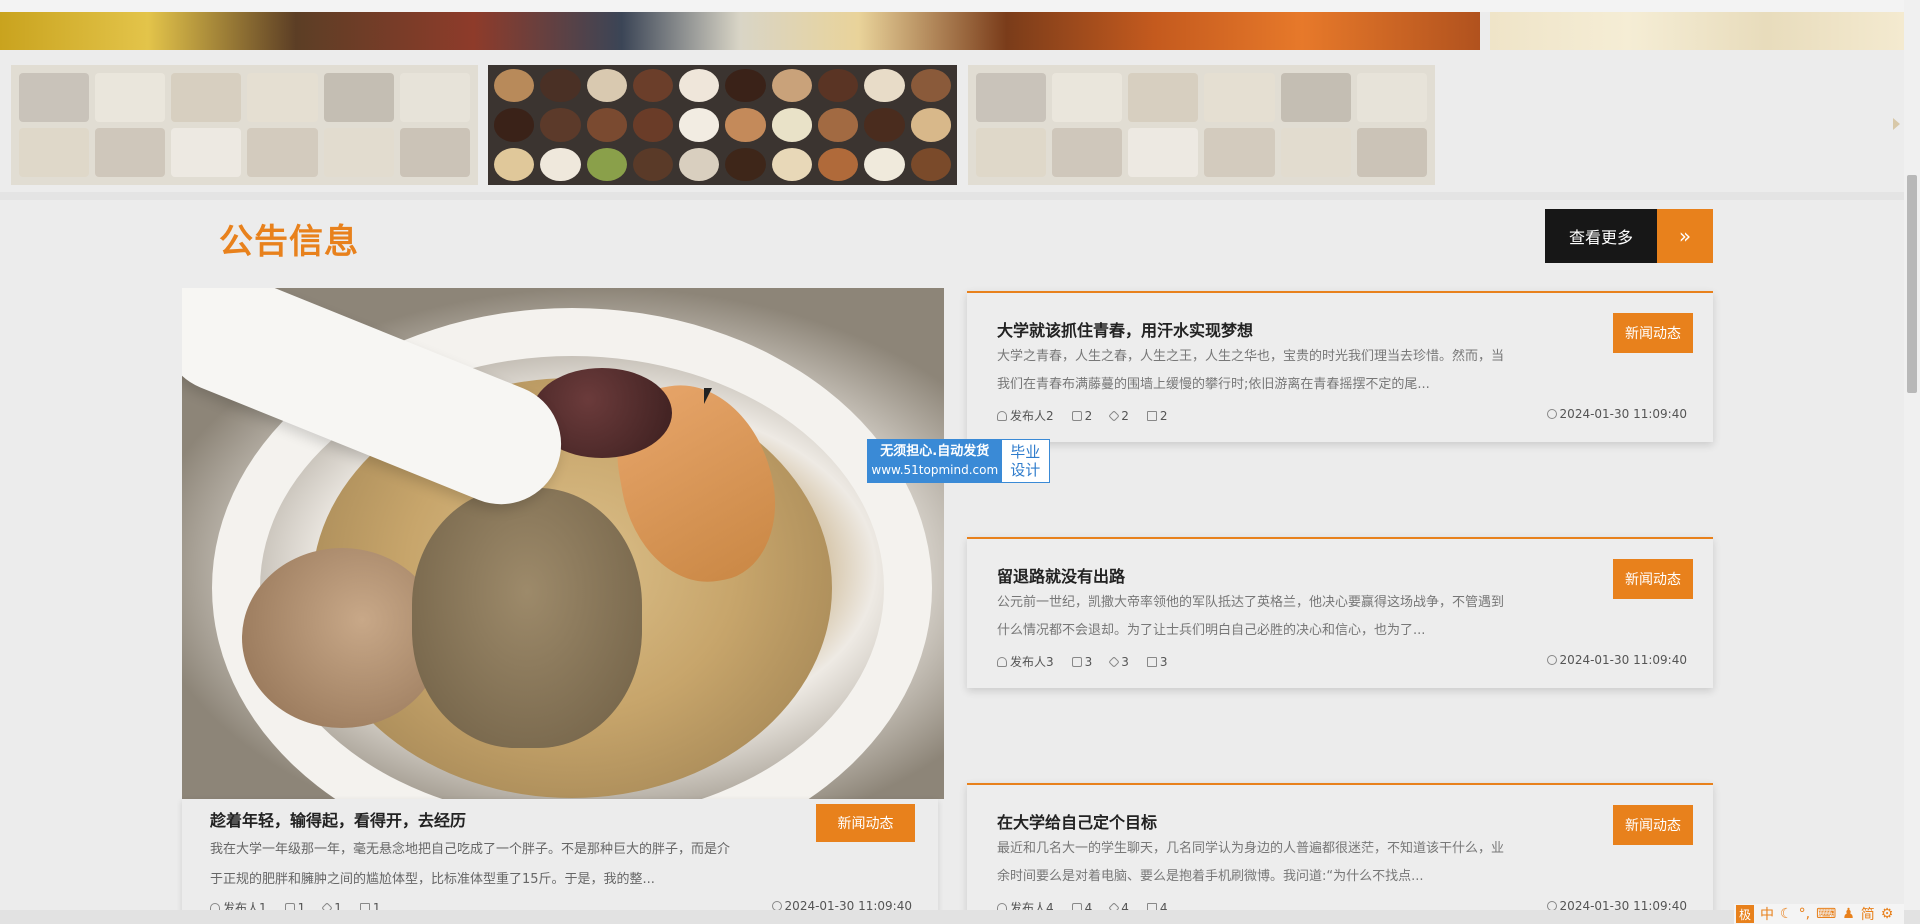 The image size is (1920, 924). Describe the element at coordinates (1804, 914) in the screenshot. I see `punctuation-icon: °,` at that location.